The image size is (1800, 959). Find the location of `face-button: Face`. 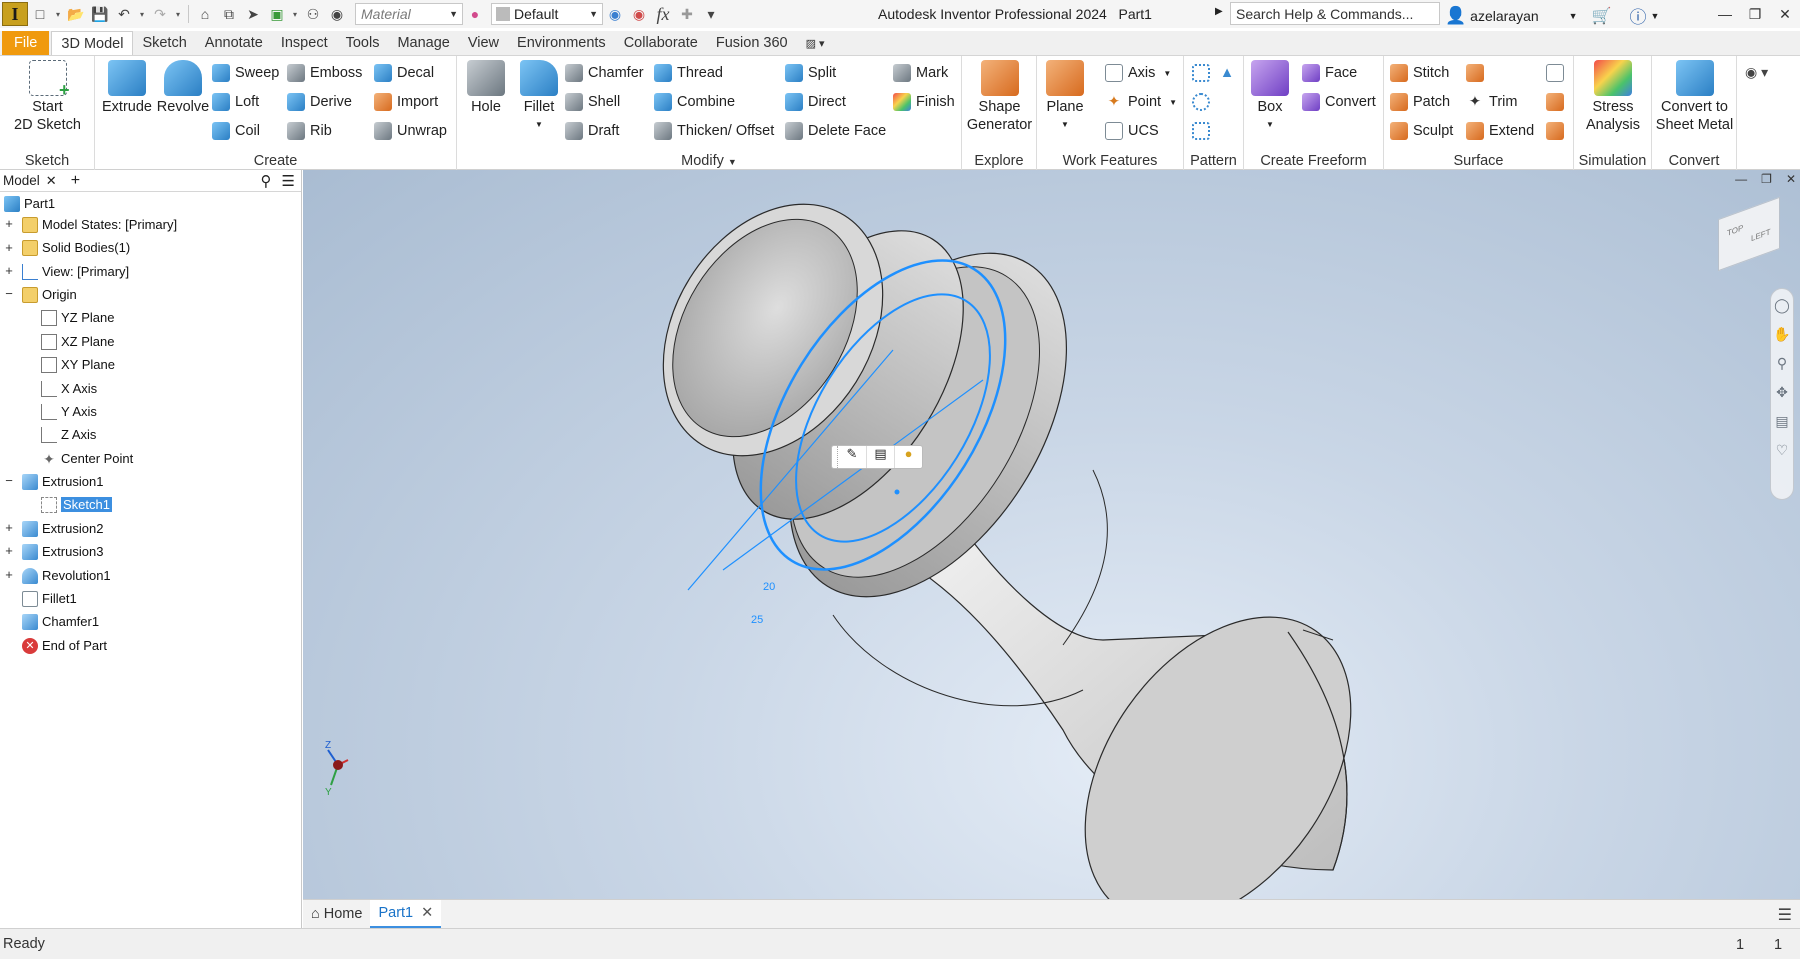

face-button: Face is located at coordinates (1329, 73).